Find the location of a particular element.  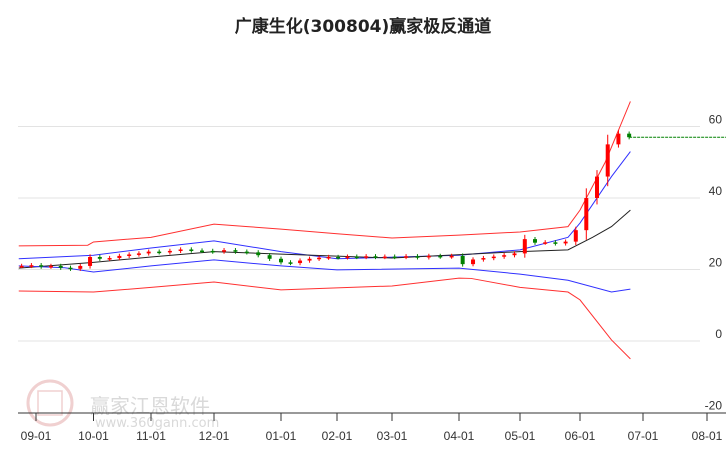

x-tick-label: 07-01 is located at coordinates (643, 436).